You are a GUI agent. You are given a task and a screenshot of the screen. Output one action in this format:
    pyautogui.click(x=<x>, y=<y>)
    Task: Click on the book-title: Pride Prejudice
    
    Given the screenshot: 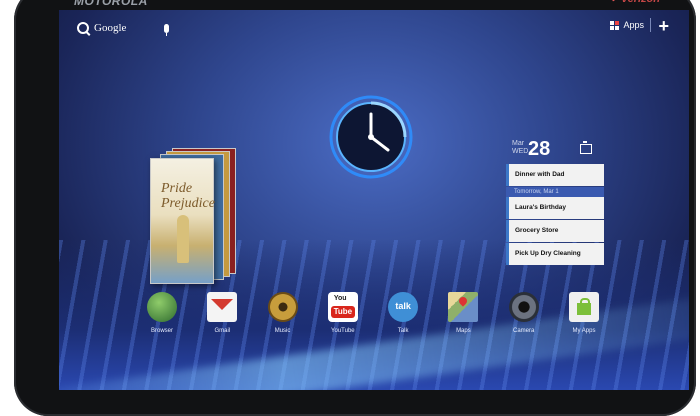 What is the action you would take?
    pyautogui.click(x=188, y=196)
    